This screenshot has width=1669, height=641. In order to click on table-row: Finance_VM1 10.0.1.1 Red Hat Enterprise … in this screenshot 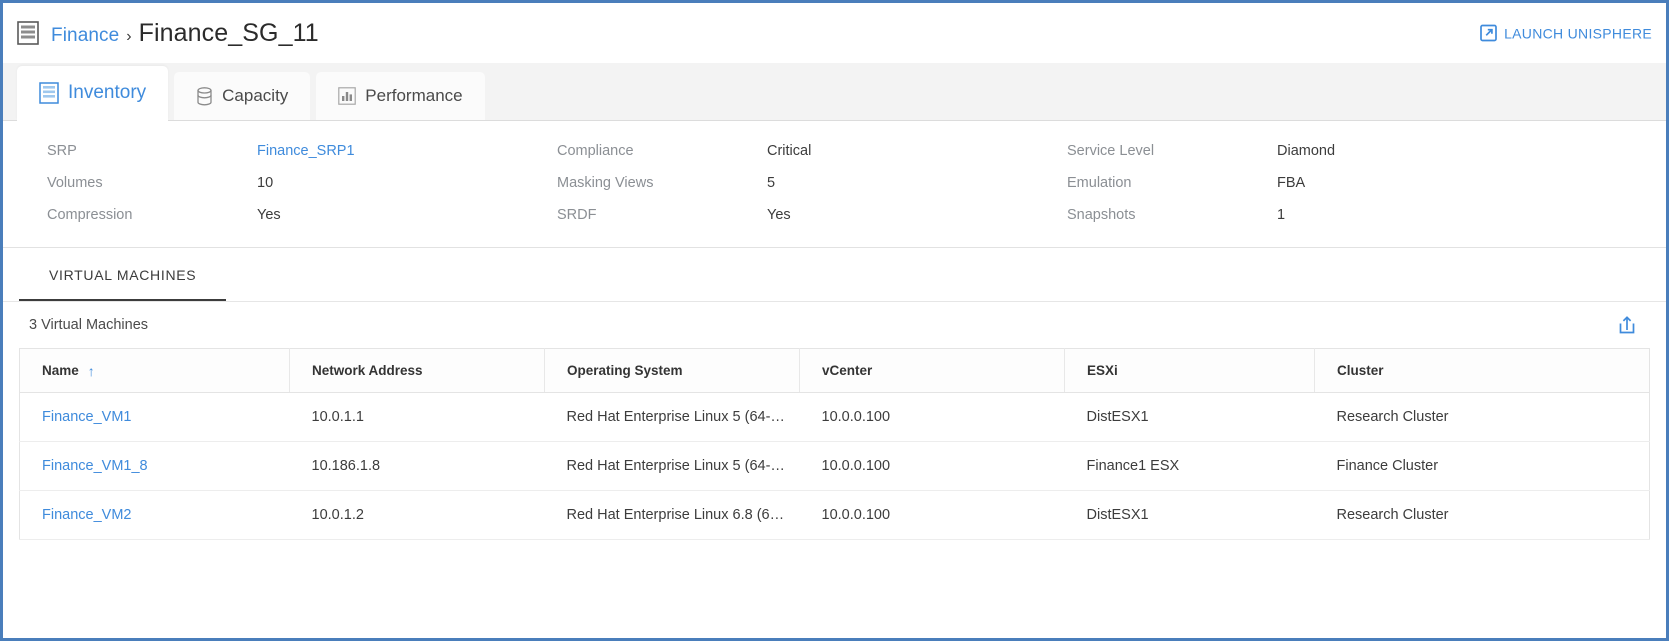, I will do `click(834, 417)`.